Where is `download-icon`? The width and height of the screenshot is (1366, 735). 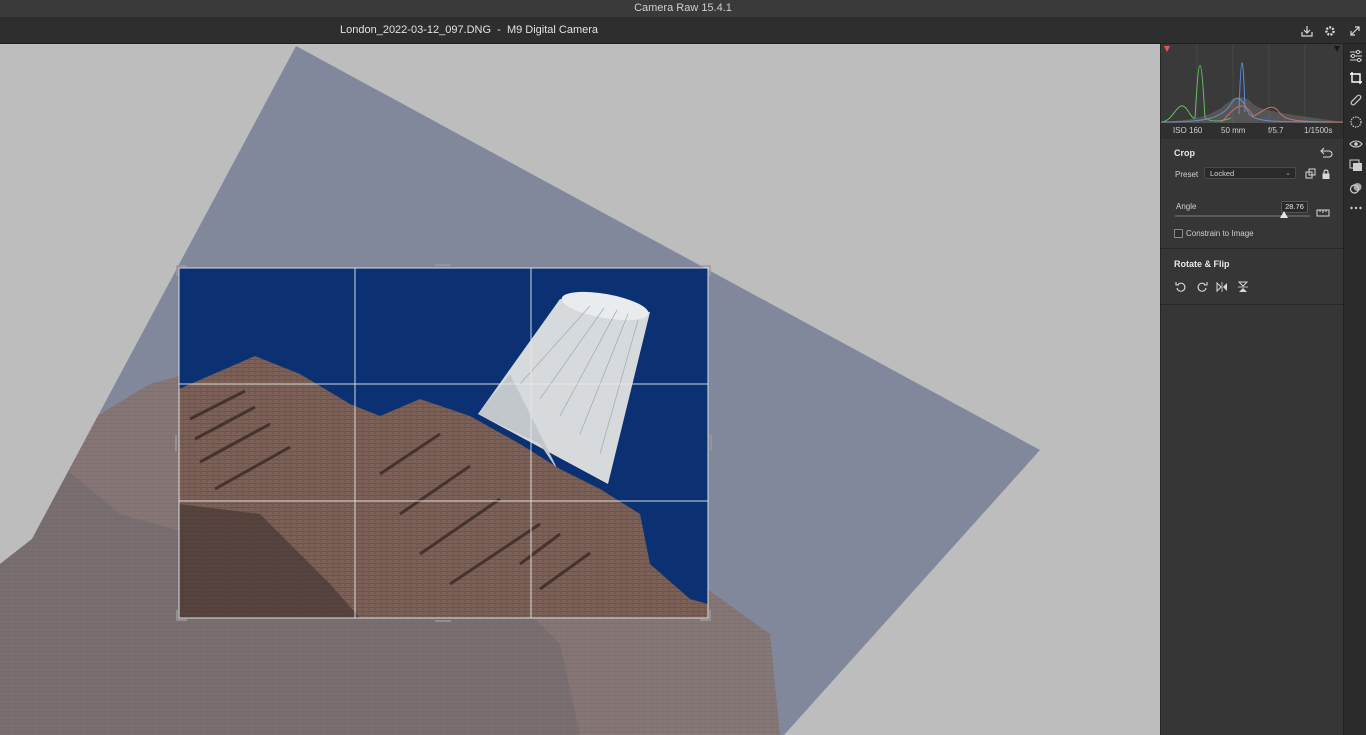
download-icon is located at coordinates (1306, 30).